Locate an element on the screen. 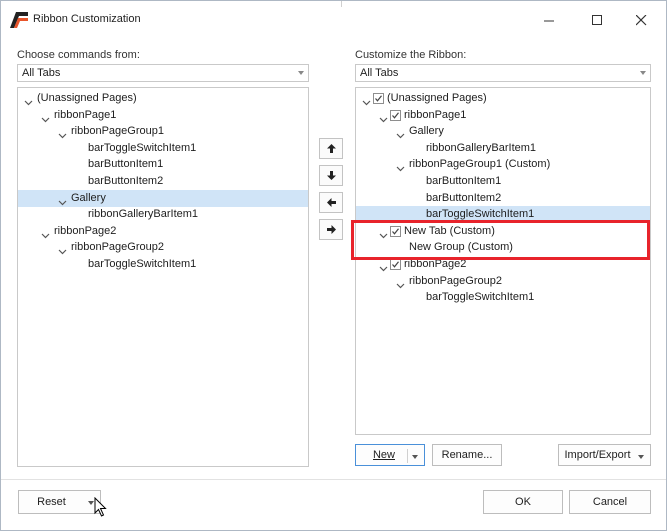  arrow-down-icon is located at coordinates (331, 175).